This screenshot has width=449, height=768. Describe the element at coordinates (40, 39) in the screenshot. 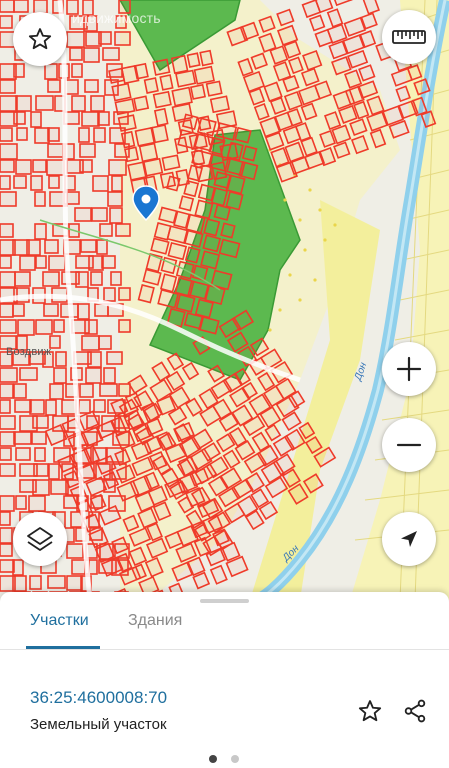

I see `favorite-button` at that location.